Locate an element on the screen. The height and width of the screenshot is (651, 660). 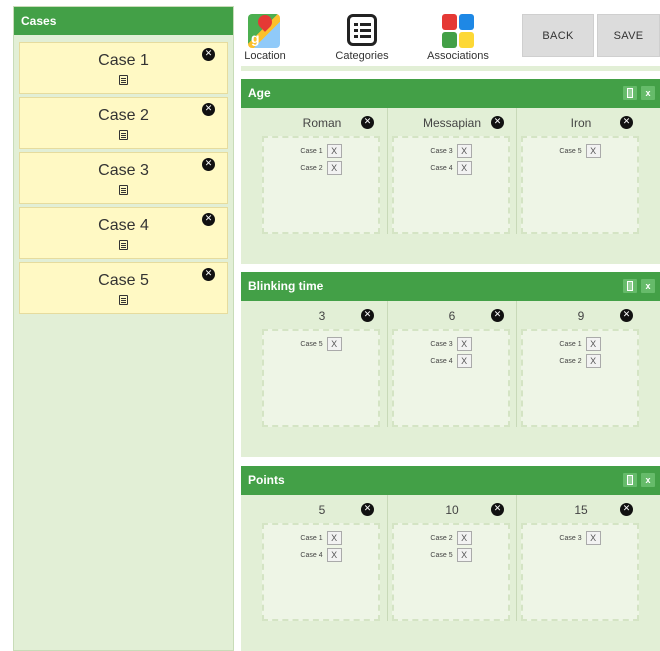
associations-label: Associations is located at coordinates (458, 56).